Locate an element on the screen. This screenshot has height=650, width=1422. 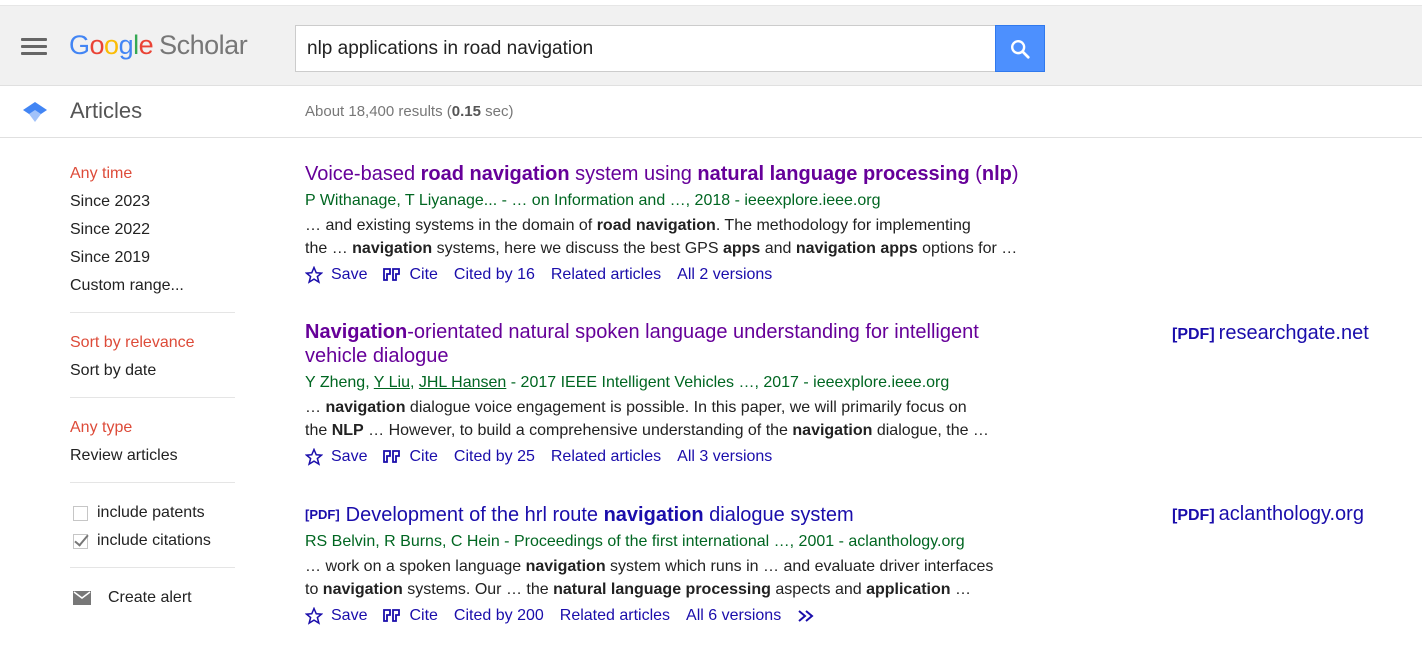
search-button is located at coordinates (1020, 48).